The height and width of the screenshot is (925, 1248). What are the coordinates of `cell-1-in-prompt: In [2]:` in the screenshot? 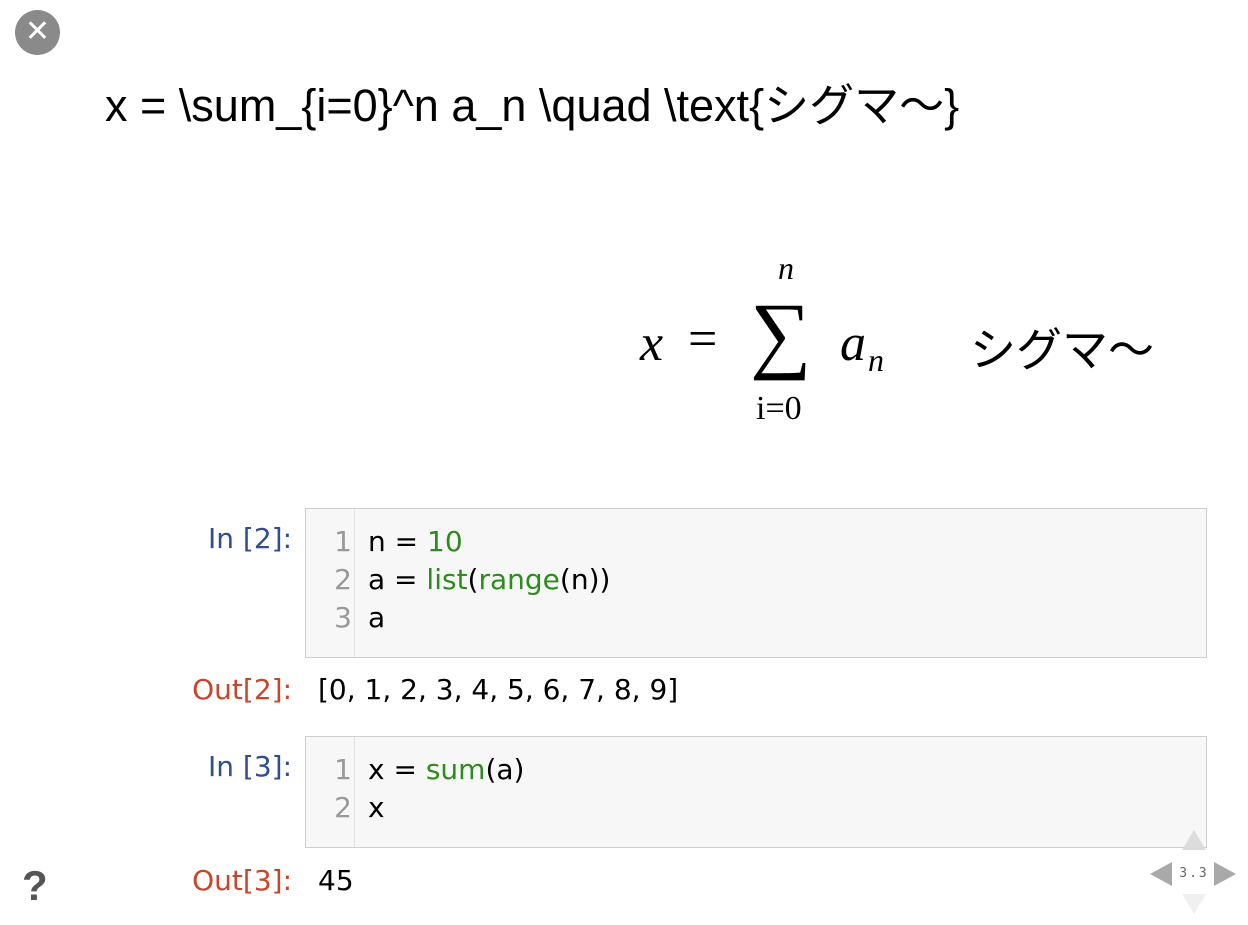 It's located at (250, 538).